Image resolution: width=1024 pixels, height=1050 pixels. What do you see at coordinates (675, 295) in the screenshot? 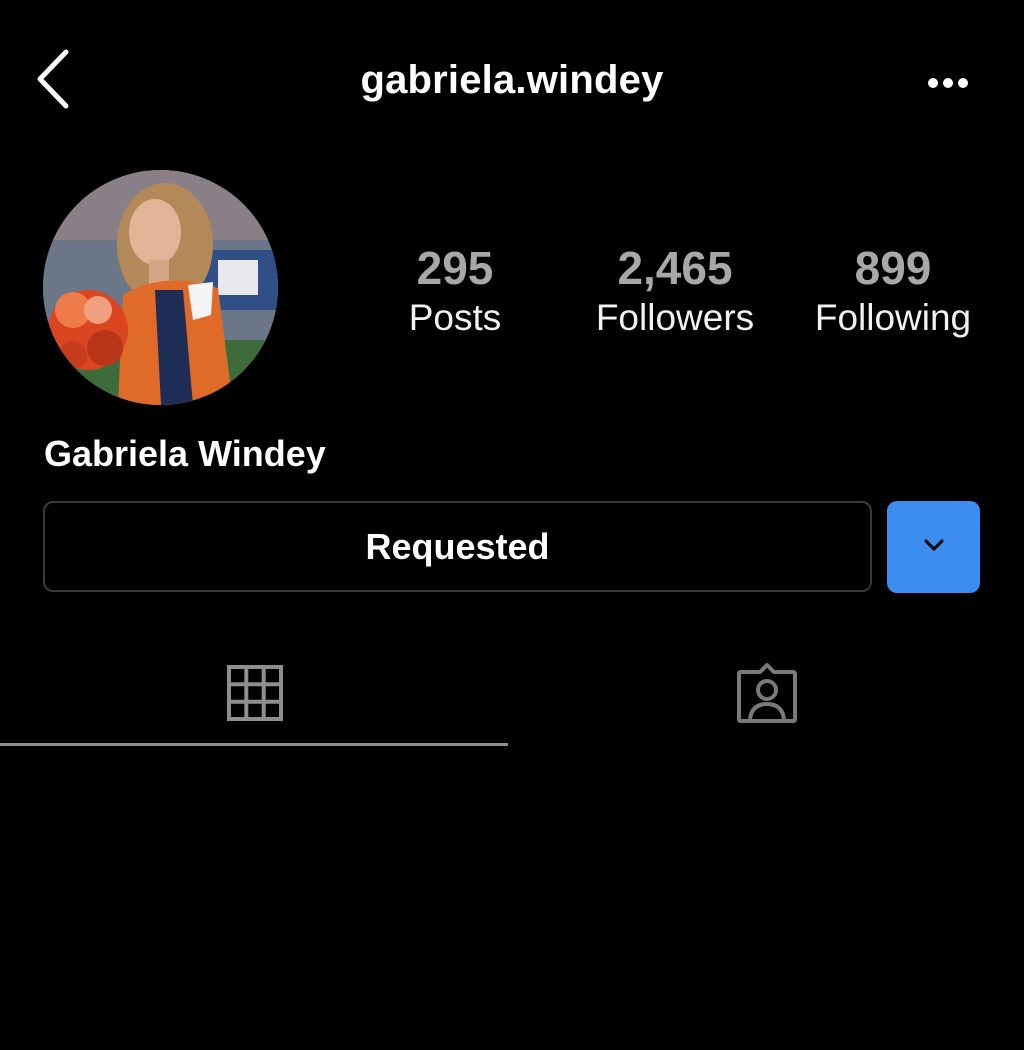
I see `followers-stat: 2,465 Followers` at bounding box center [675, 295].